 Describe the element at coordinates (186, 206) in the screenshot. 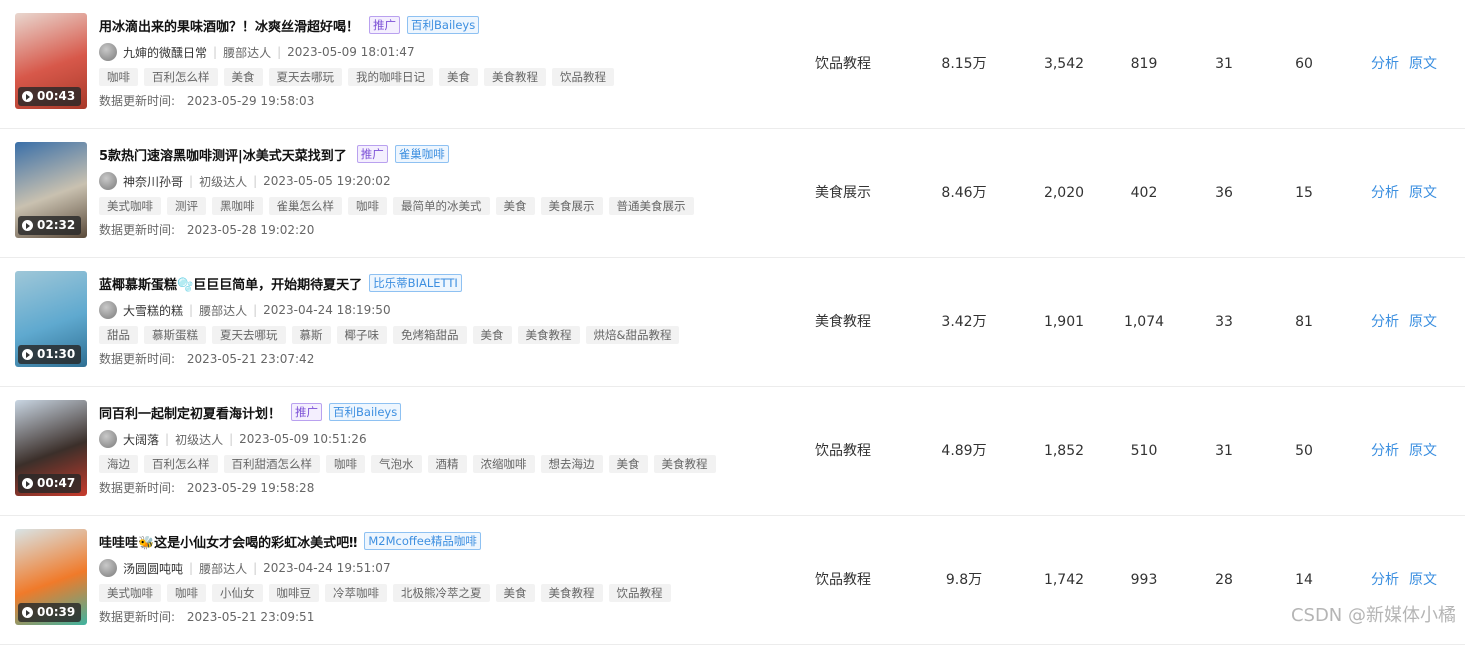

I see `topic-tag: 测评` at that location.